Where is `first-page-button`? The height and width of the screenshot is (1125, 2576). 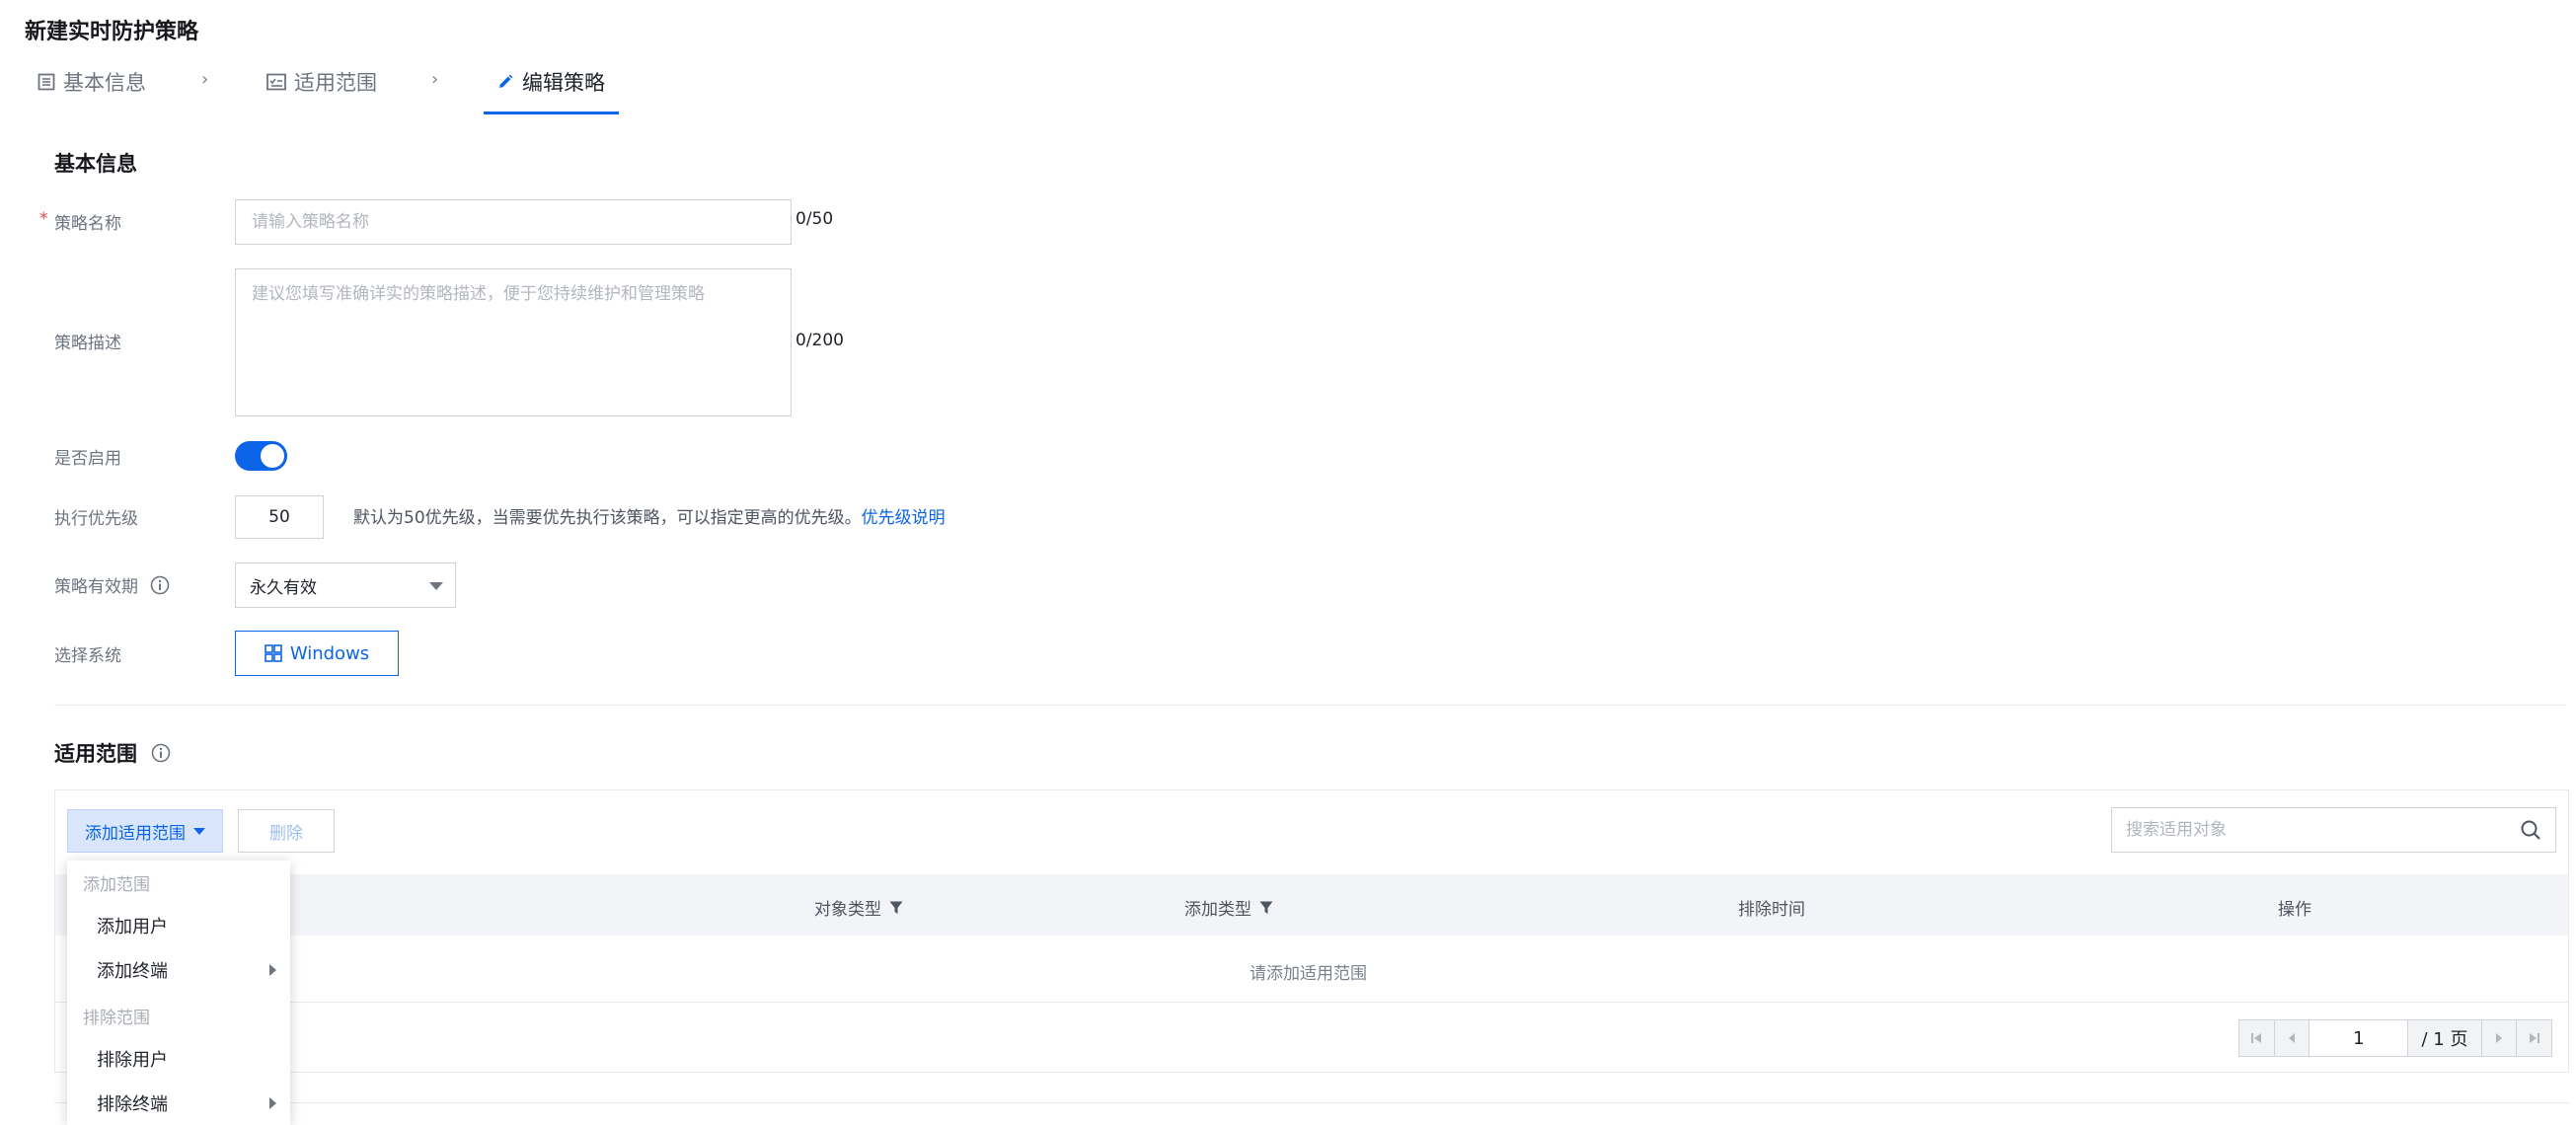
first-page-button is located at coordinates (2257, 1038).